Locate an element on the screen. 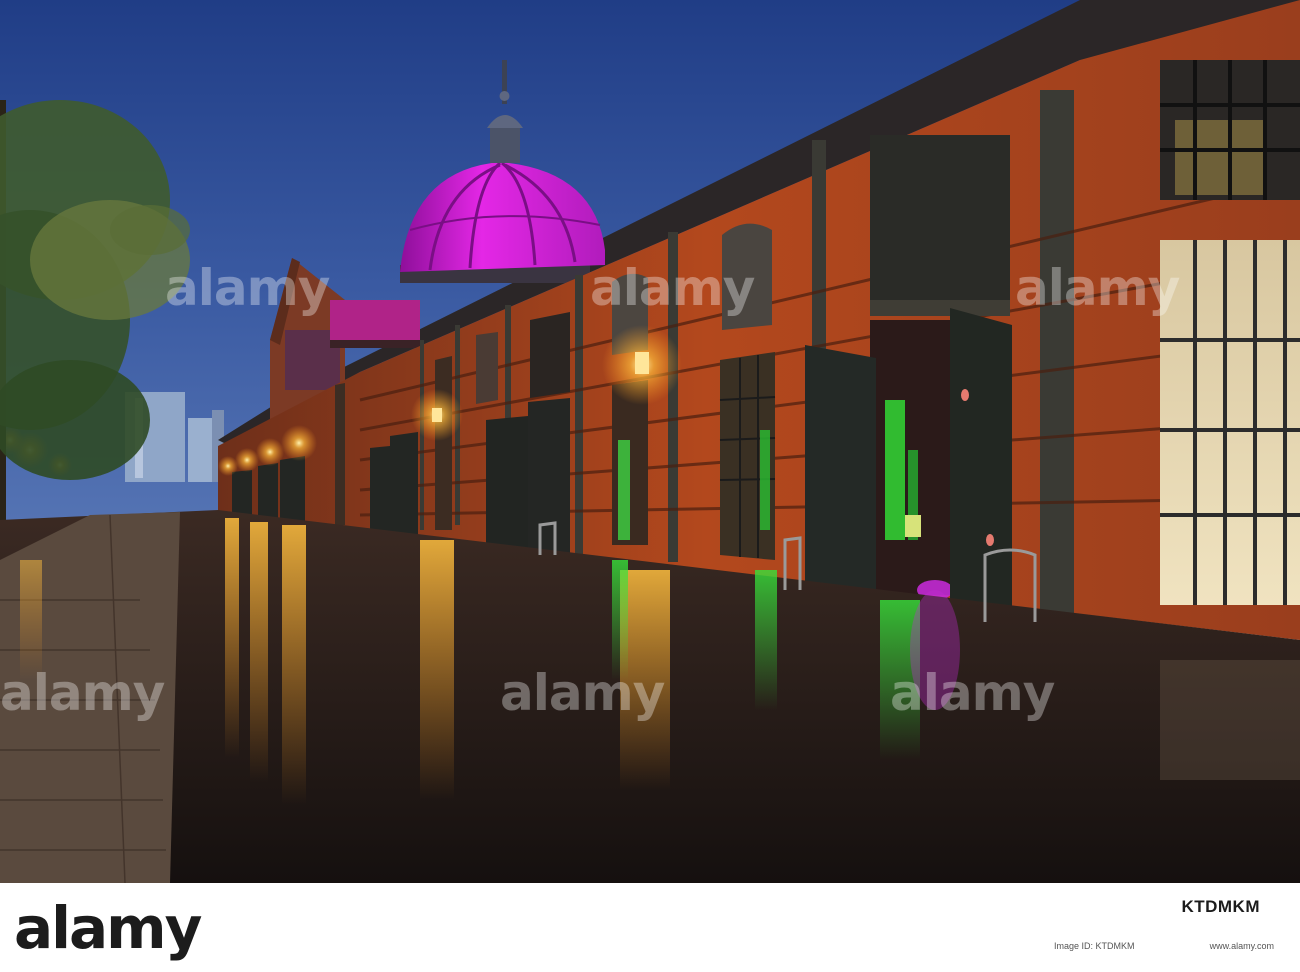 Image resolution: width=1300 pixels, height=972 pixels. image-id-small: Image ID: KTDMKM is located at coordinates (1094, 946).